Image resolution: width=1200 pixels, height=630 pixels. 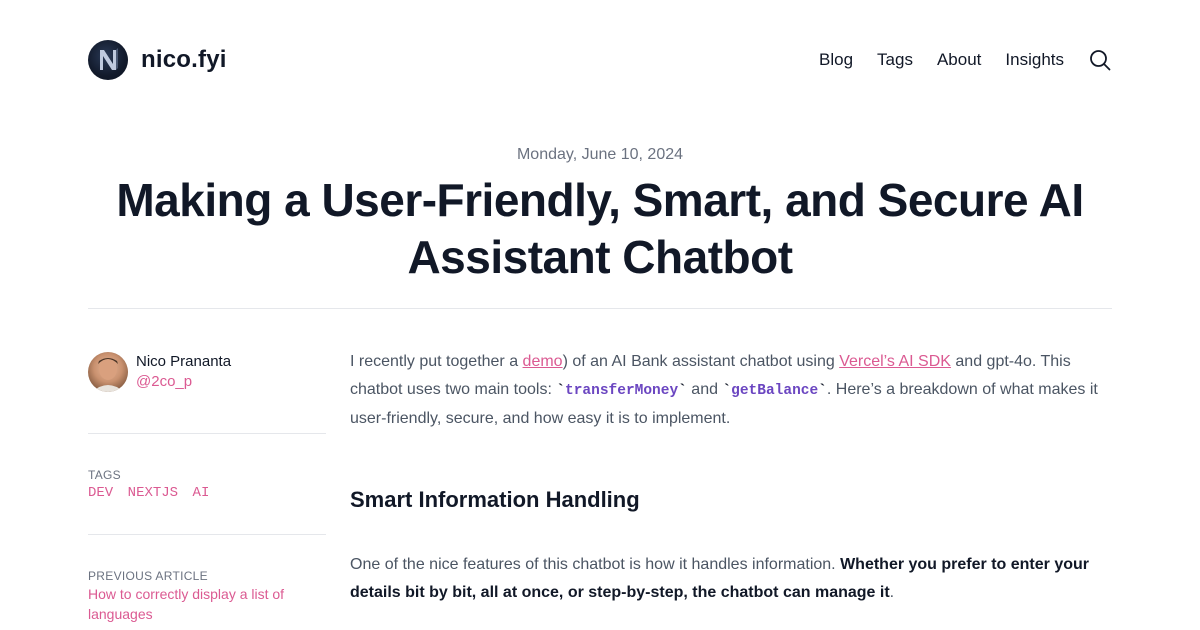 I want to click on article-date: Monday, June 10, 2024, so click(x=600, y=154).